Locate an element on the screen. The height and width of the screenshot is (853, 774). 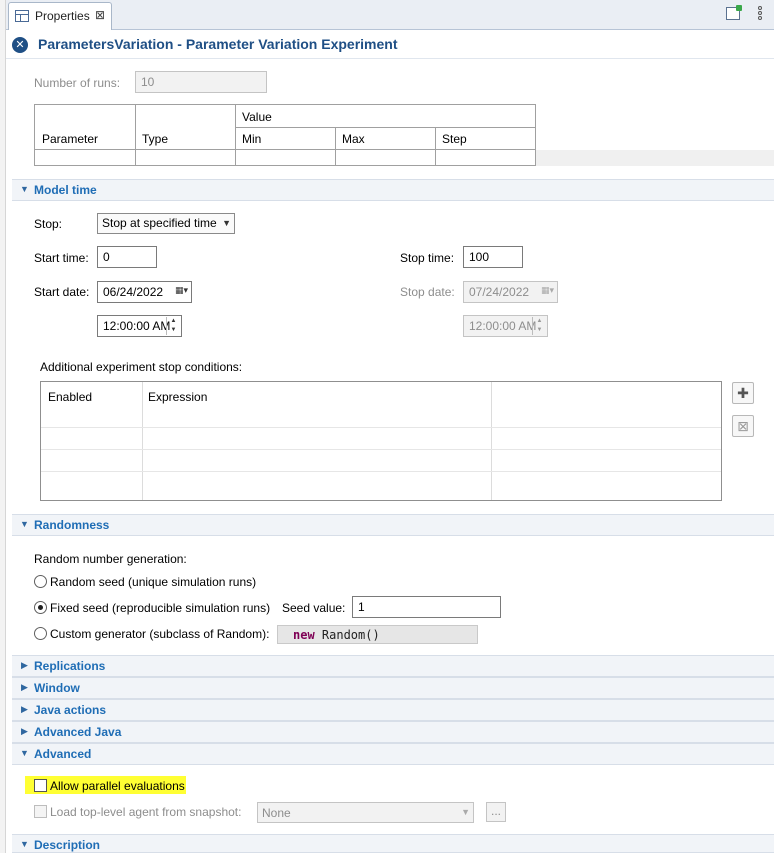
stop-date-picker: 07/24/2022 ▦▾ is located at coordinates (510, 292).